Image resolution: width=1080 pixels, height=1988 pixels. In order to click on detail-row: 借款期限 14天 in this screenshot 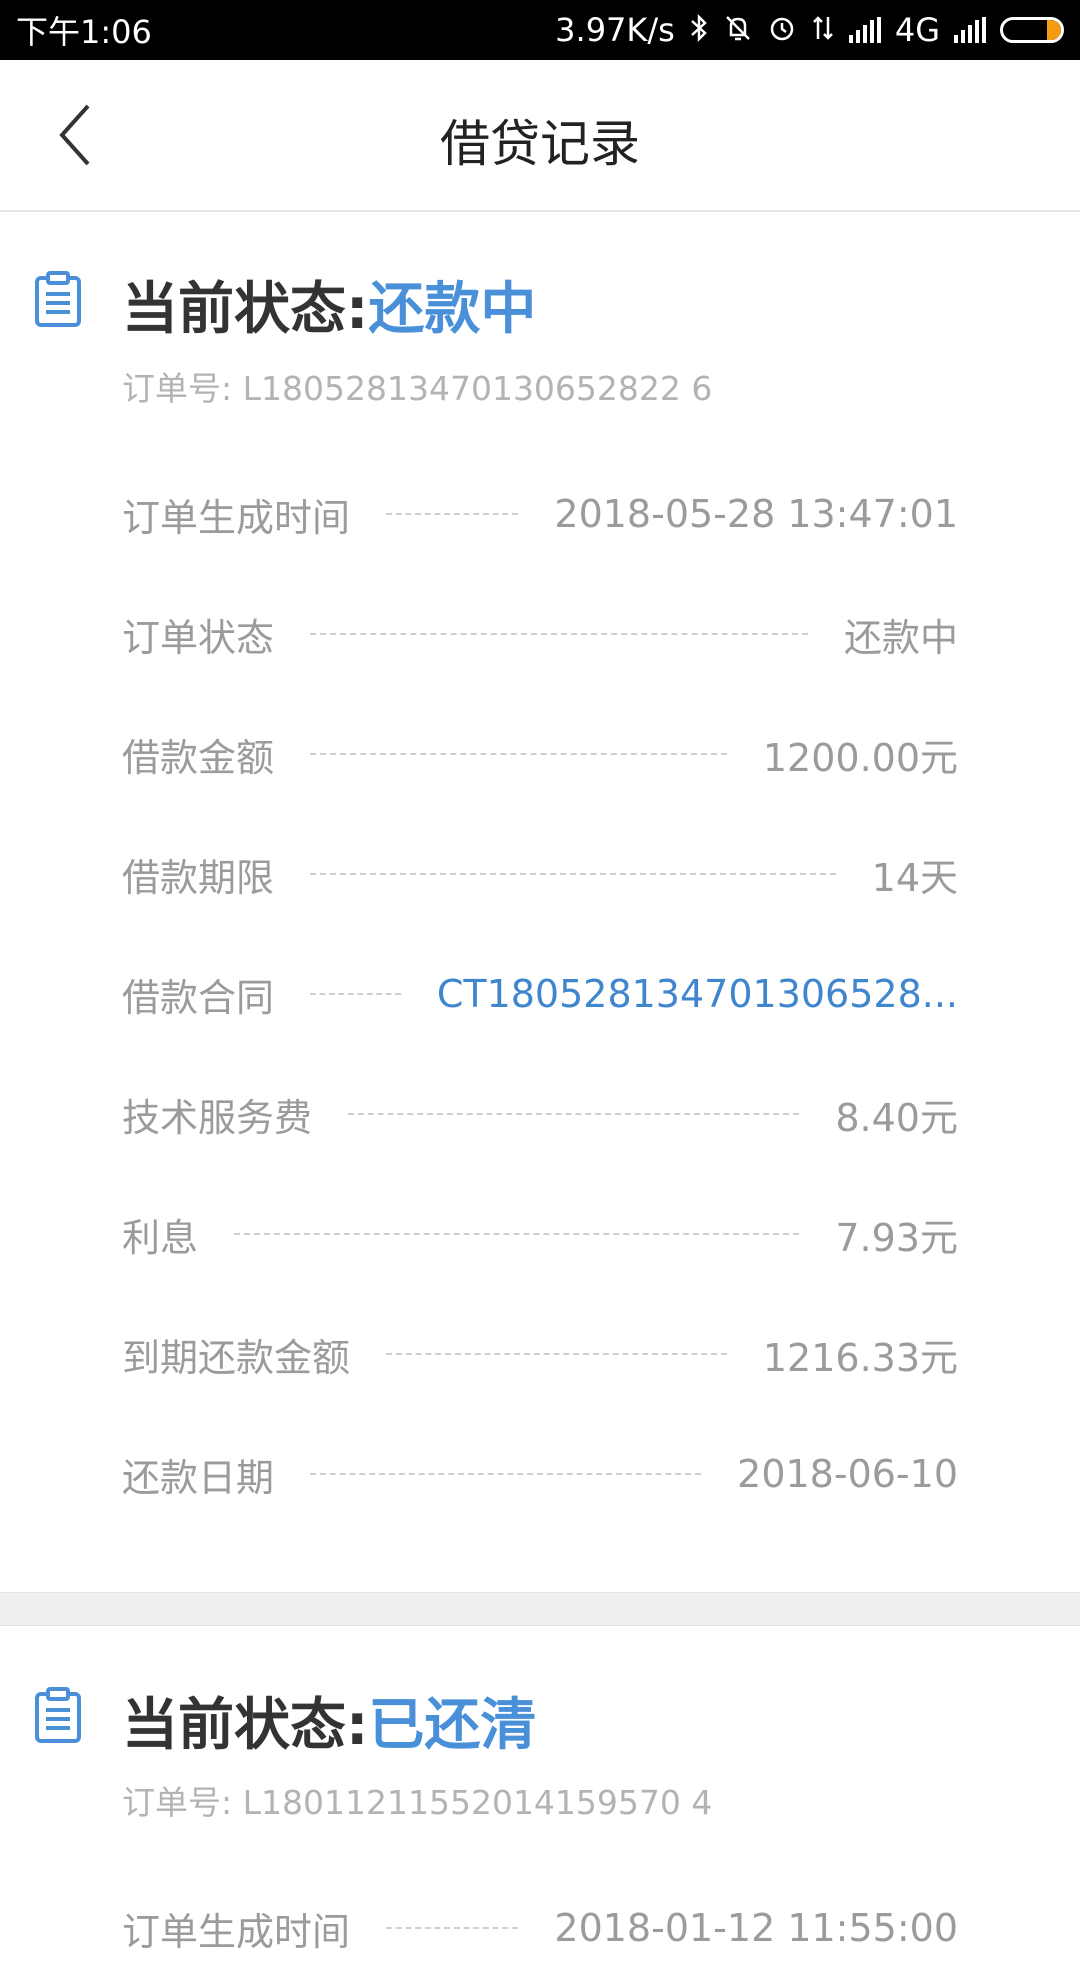, I will do `click(540, 874)`.